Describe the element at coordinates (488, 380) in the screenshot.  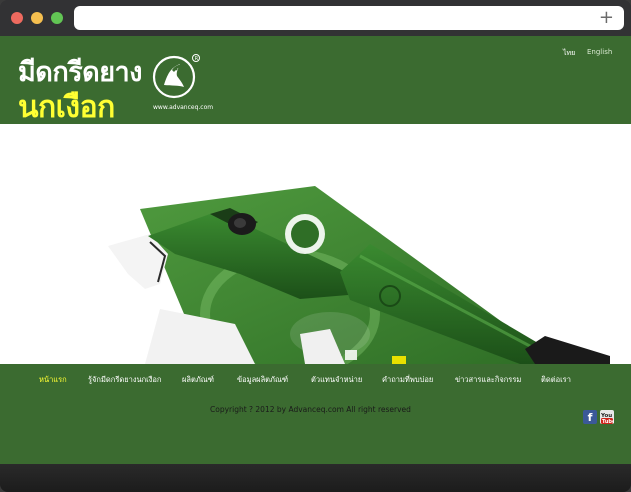
I see `nav-item-news: ข่าวสารและกิจกรรม` at that location.